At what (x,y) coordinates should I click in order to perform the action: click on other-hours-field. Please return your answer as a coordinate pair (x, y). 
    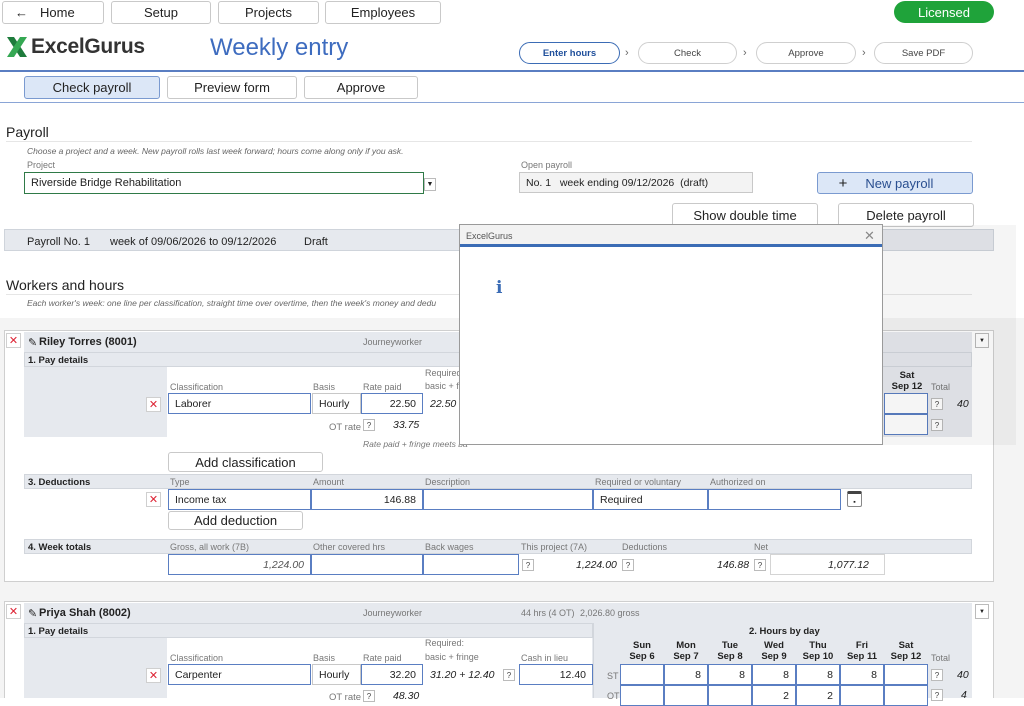
    Looking at the image, I should click on (367, 564).